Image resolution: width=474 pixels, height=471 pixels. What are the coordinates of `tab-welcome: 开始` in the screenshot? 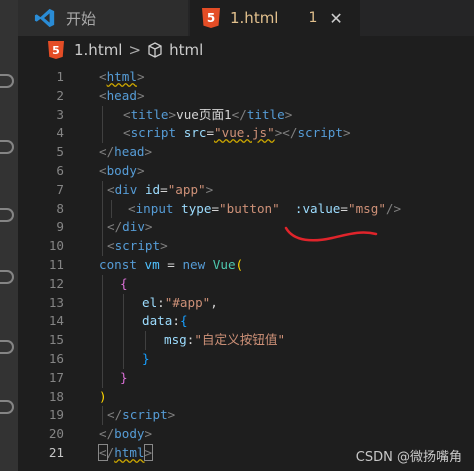 It's located at (103, 18).